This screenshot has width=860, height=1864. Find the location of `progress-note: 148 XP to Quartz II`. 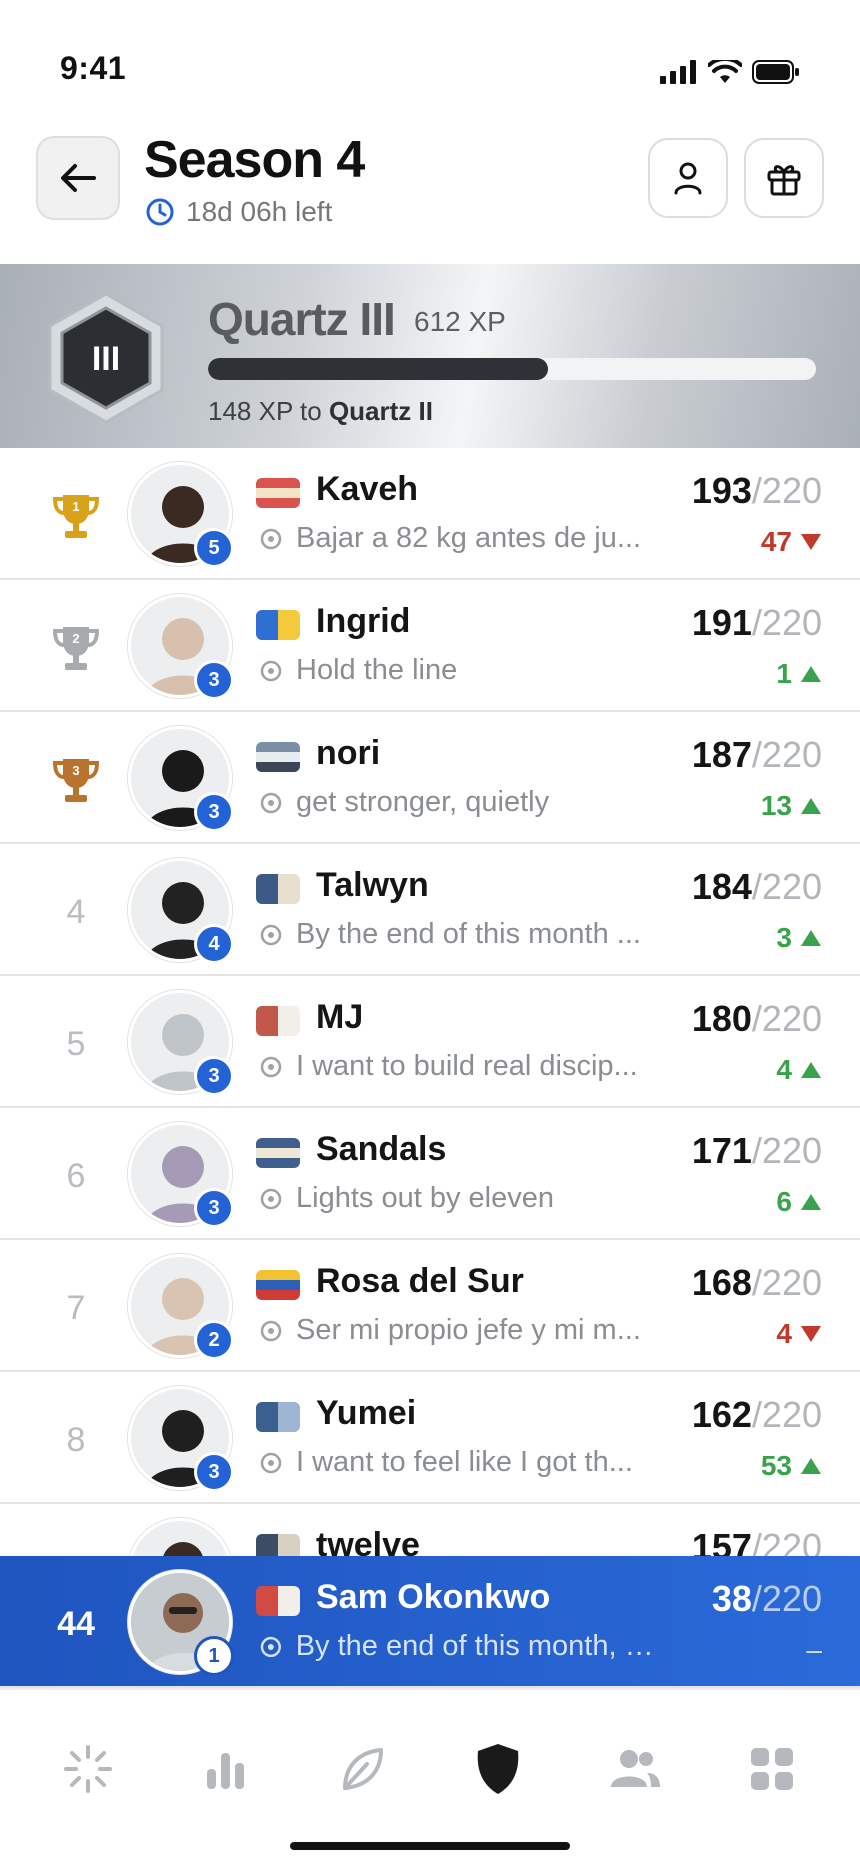

progress-note: 148 XP to Quartz II is located at coordinates (320, 411).